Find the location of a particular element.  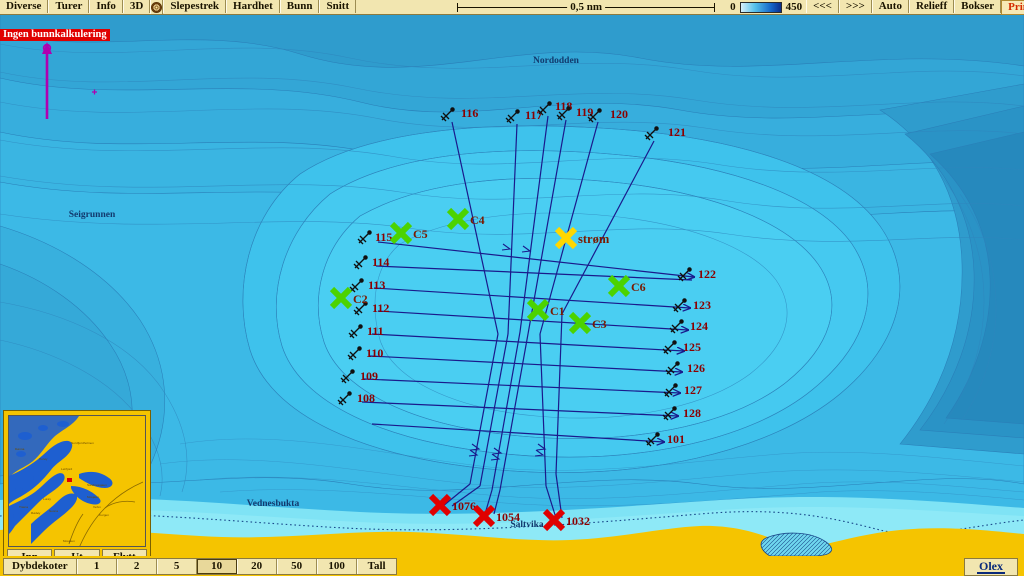

menu-3d: 3D is located at coordinates (136, 6).